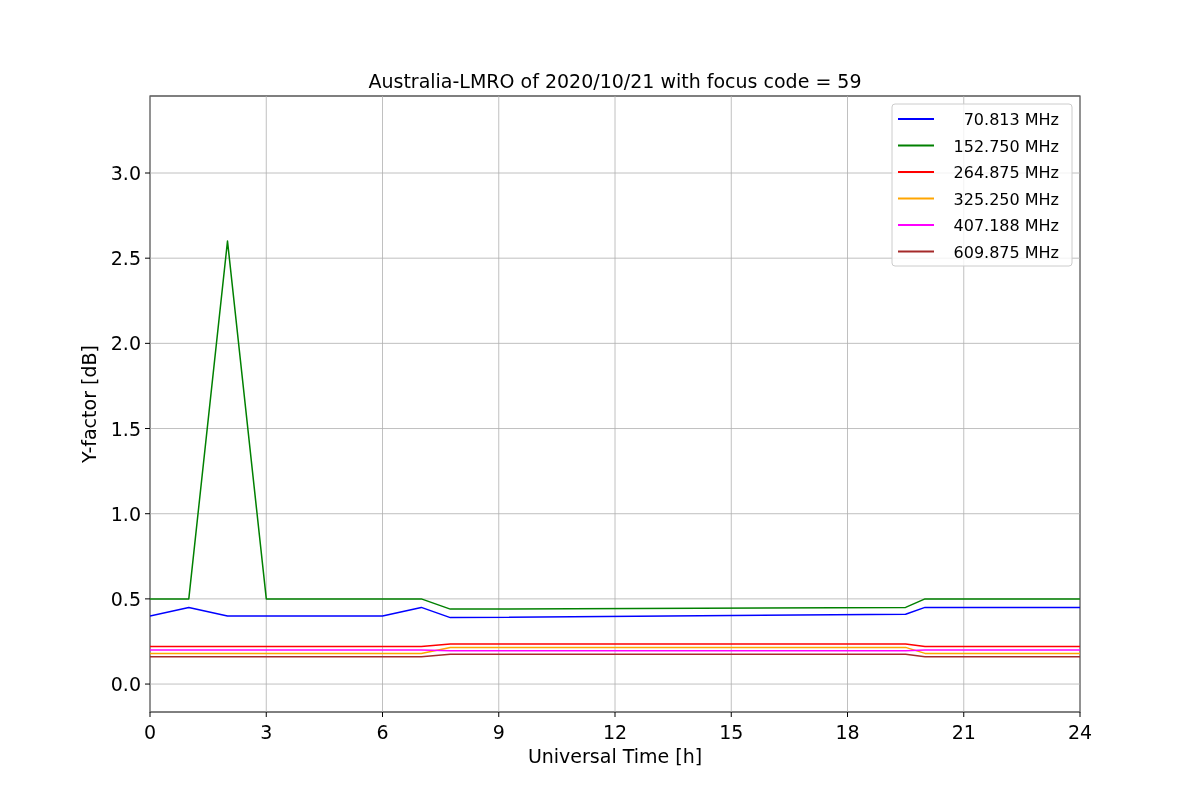 The height and width of the screenshot is (800, 1200). I want to click on y-tick-label: 2.5, so click(125, 258).